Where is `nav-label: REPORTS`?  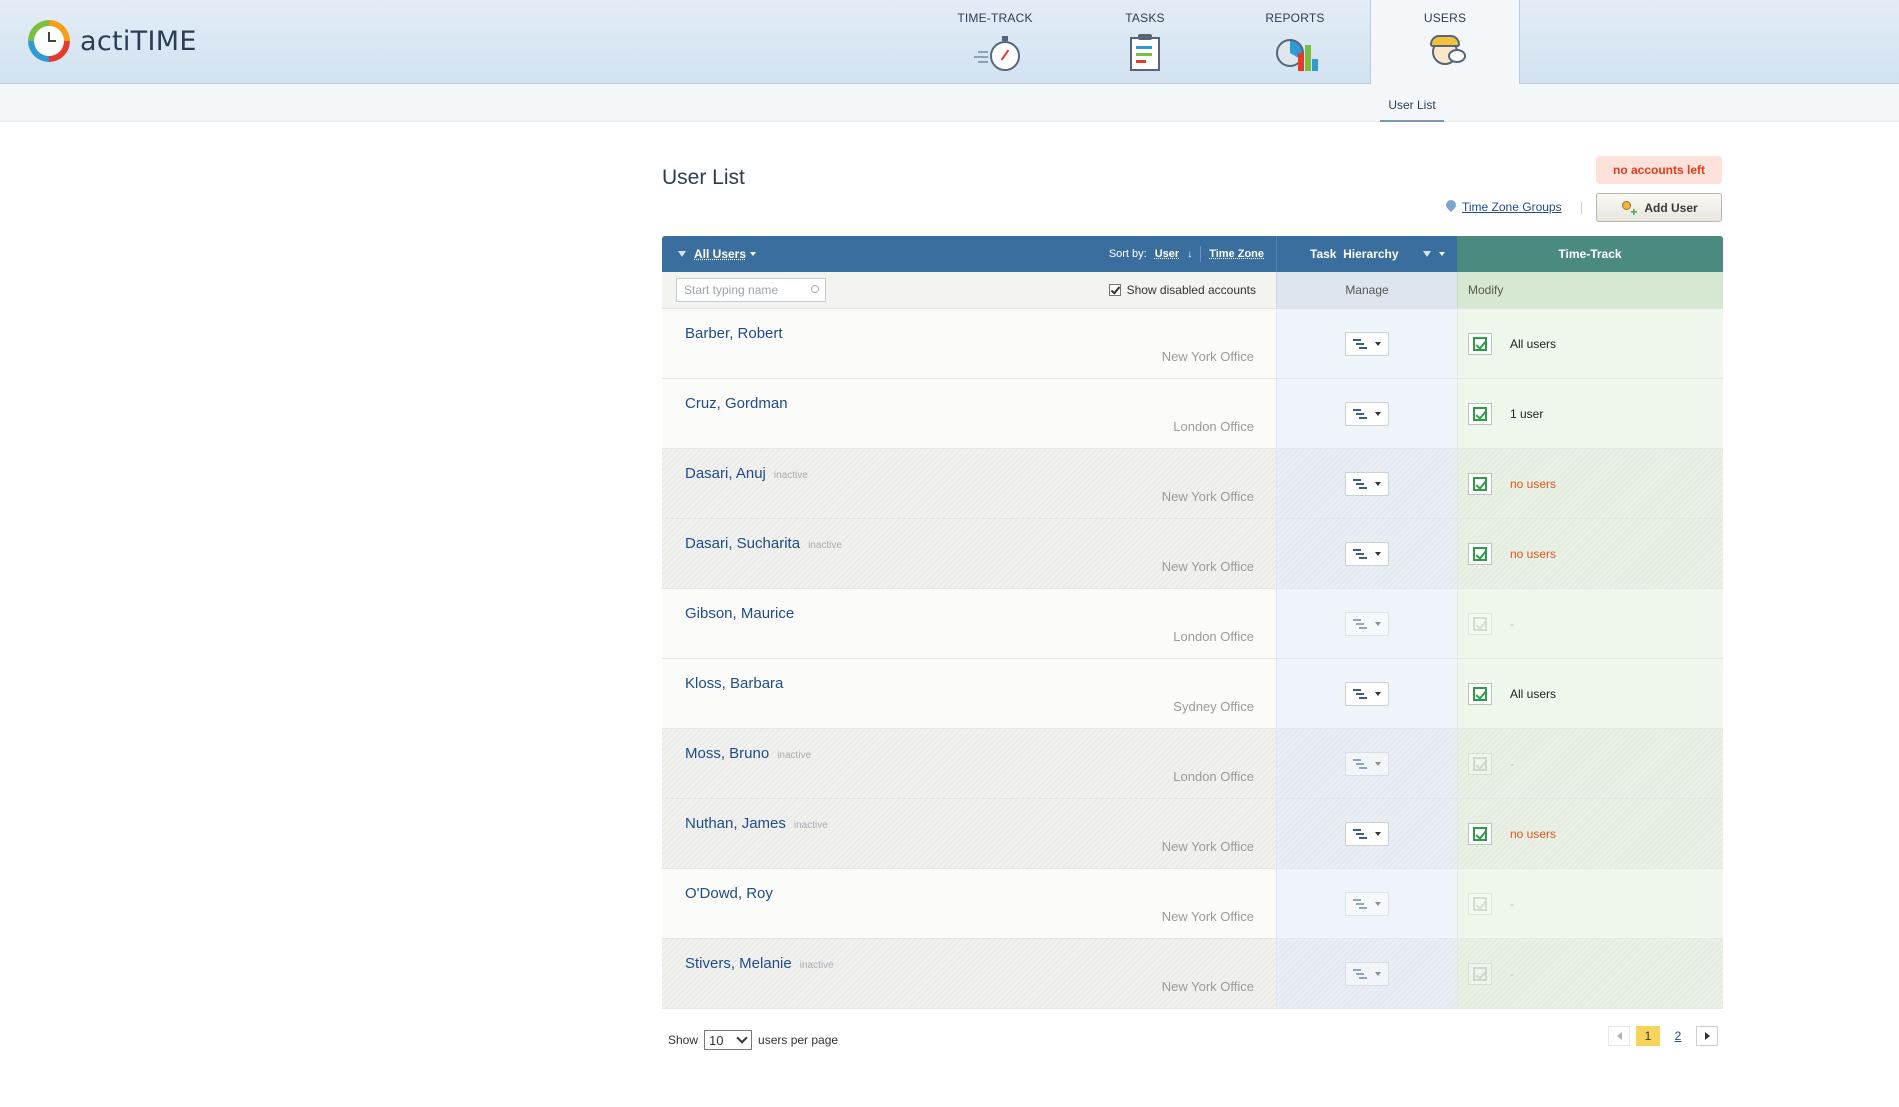
nav-label: REPORTS is located at coordinates (1295, 18).